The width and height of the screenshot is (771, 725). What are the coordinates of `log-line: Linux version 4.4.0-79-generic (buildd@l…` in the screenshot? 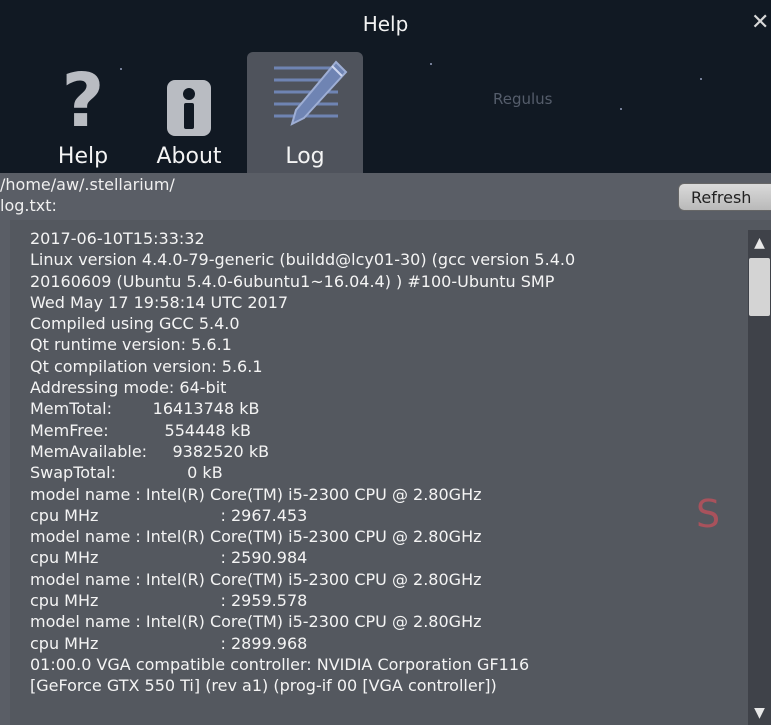 It's located at (303, 260).